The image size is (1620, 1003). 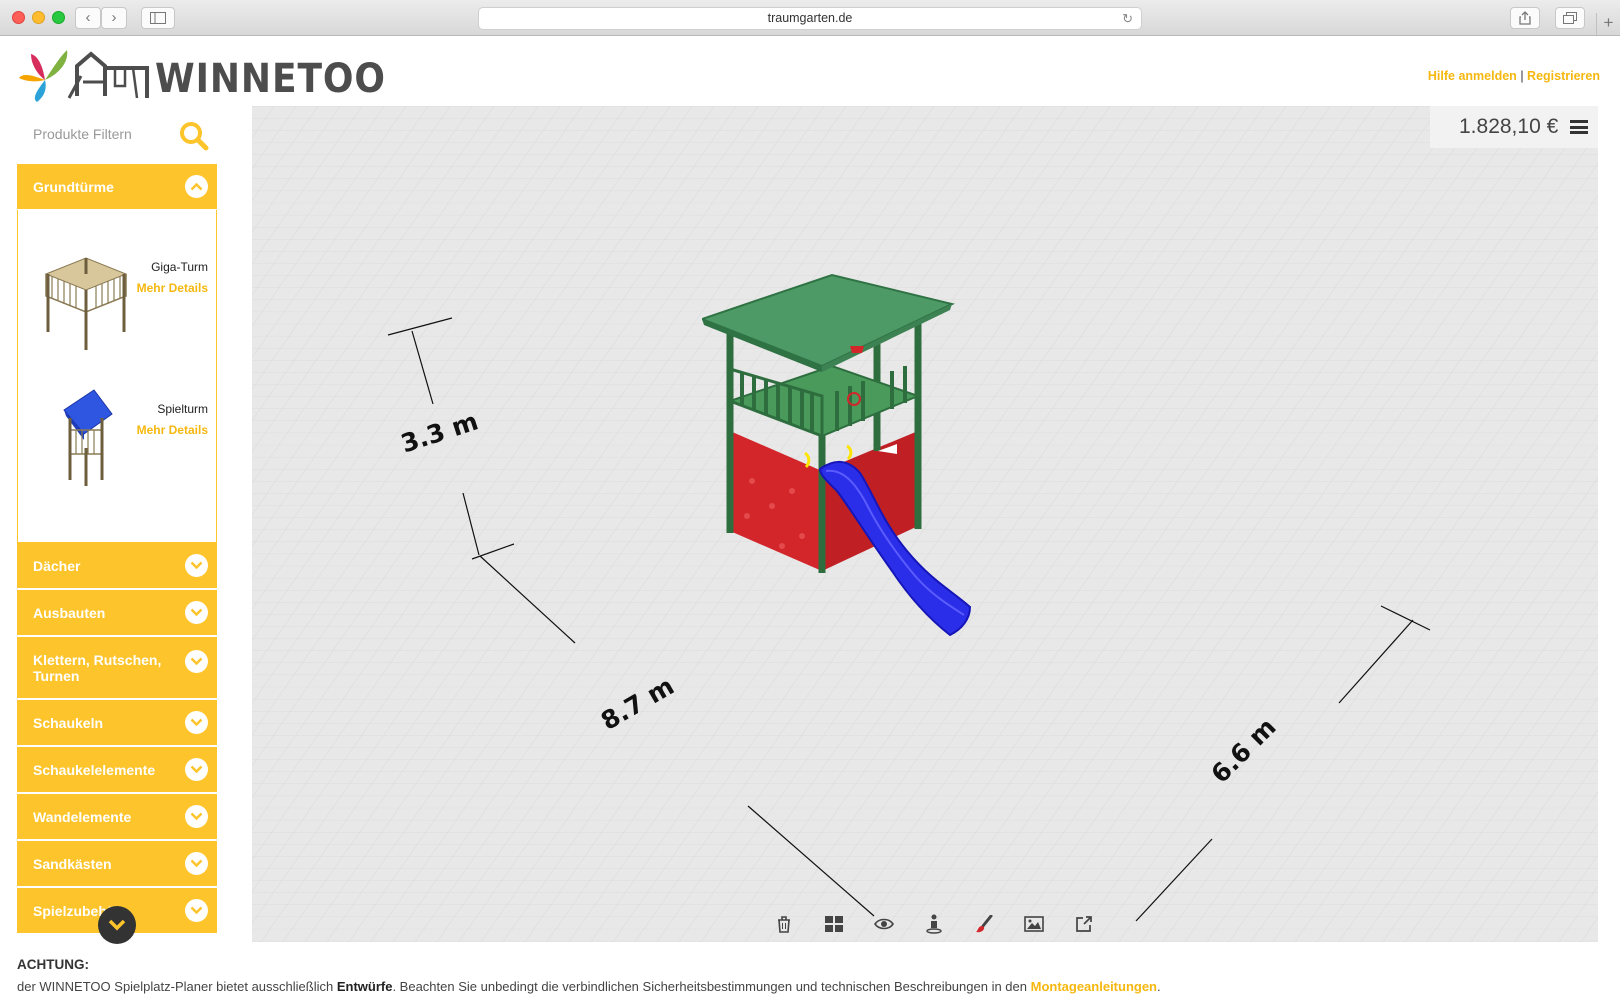 What do you see at coordinates (1472, 76) in the screenshot?
I see `help-login-link: Hilfe anmelden` at bounding box center [1472, 76].